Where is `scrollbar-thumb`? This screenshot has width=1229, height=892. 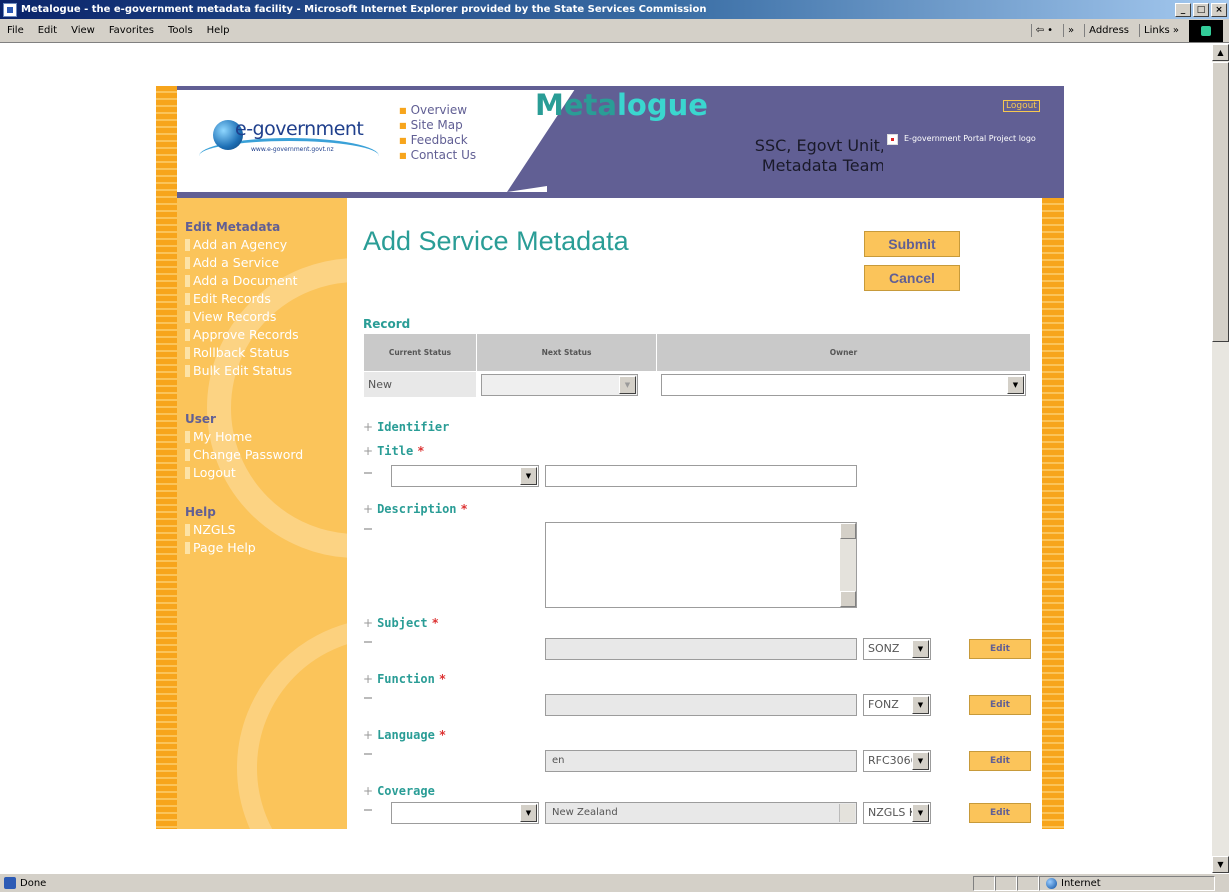 scrollbar-thumb is located at coordinates (1220, 202).